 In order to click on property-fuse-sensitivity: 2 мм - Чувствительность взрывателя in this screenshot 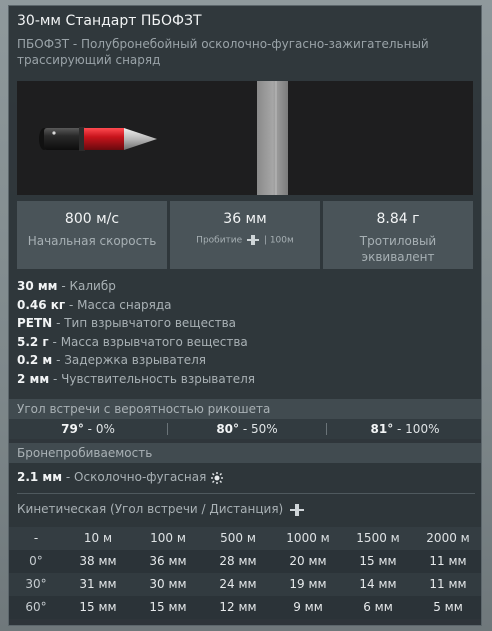, I will do `click(136, 378)`.